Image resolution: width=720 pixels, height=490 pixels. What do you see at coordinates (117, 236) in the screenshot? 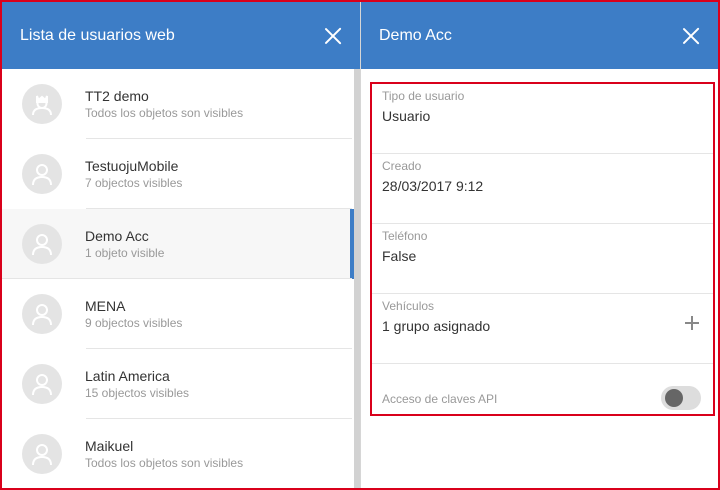
I see `user-name: Demo Acc` at bounding box center [117, 236].